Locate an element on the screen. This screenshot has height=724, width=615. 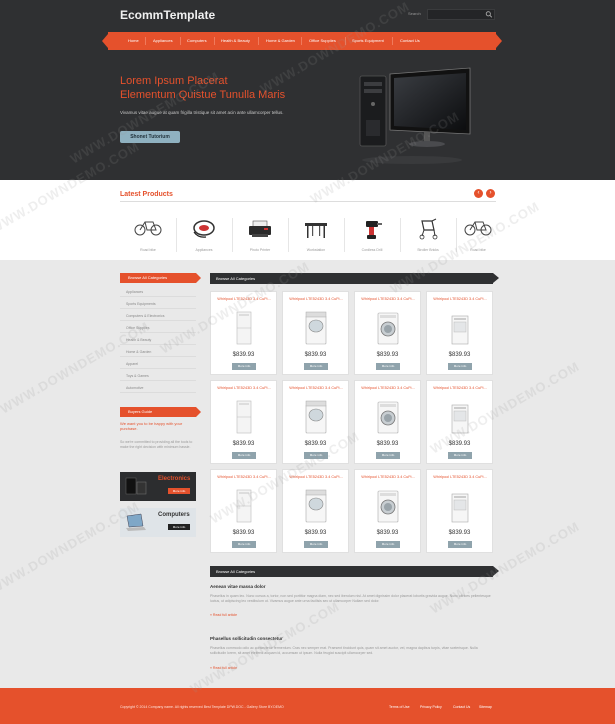
top-load-washer-icon is located at coordinates (316, 328).